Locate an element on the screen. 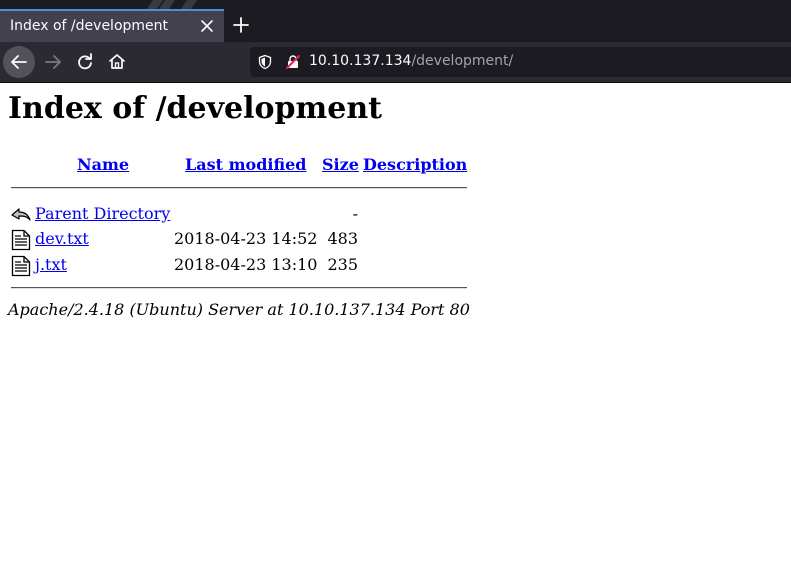  parent-size: - is located at coordinates (355, 213).